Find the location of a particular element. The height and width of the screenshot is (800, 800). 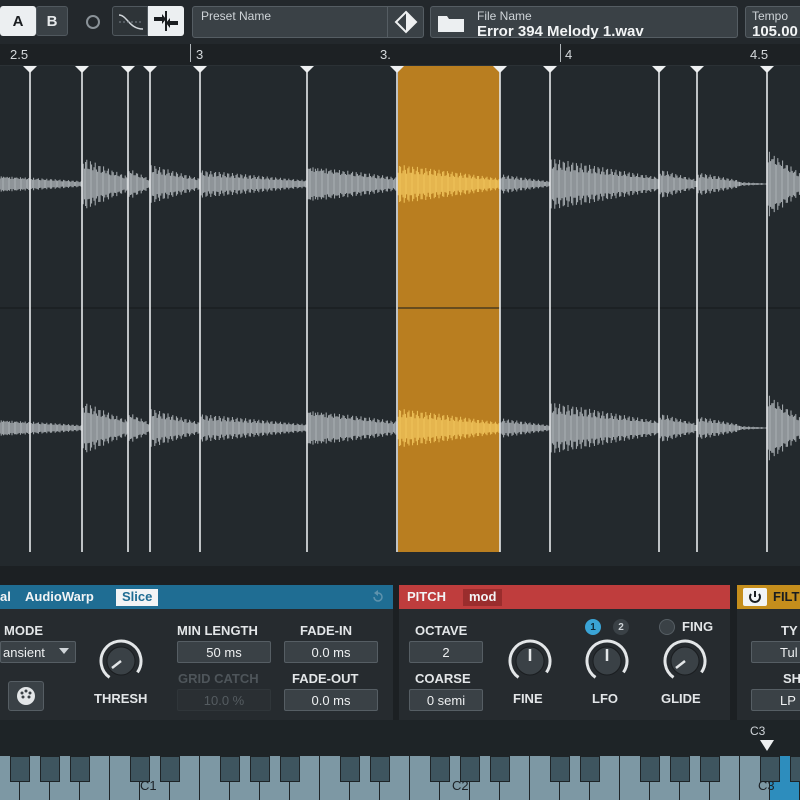

preset-b-button: B is located at coordinates (52, 21).